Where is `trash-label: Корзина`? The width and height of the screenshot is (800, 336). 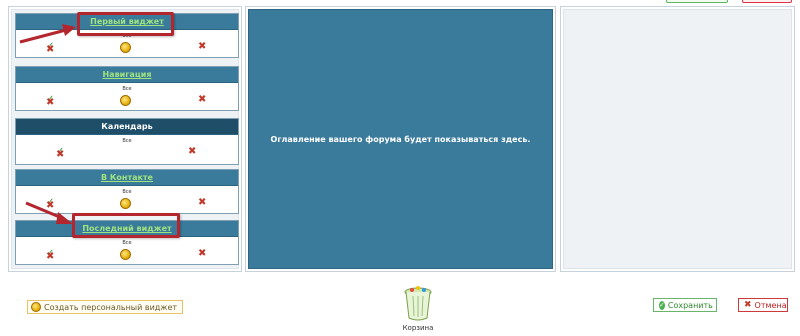
trash-label: Корзина is located at coordinates (418, 328).